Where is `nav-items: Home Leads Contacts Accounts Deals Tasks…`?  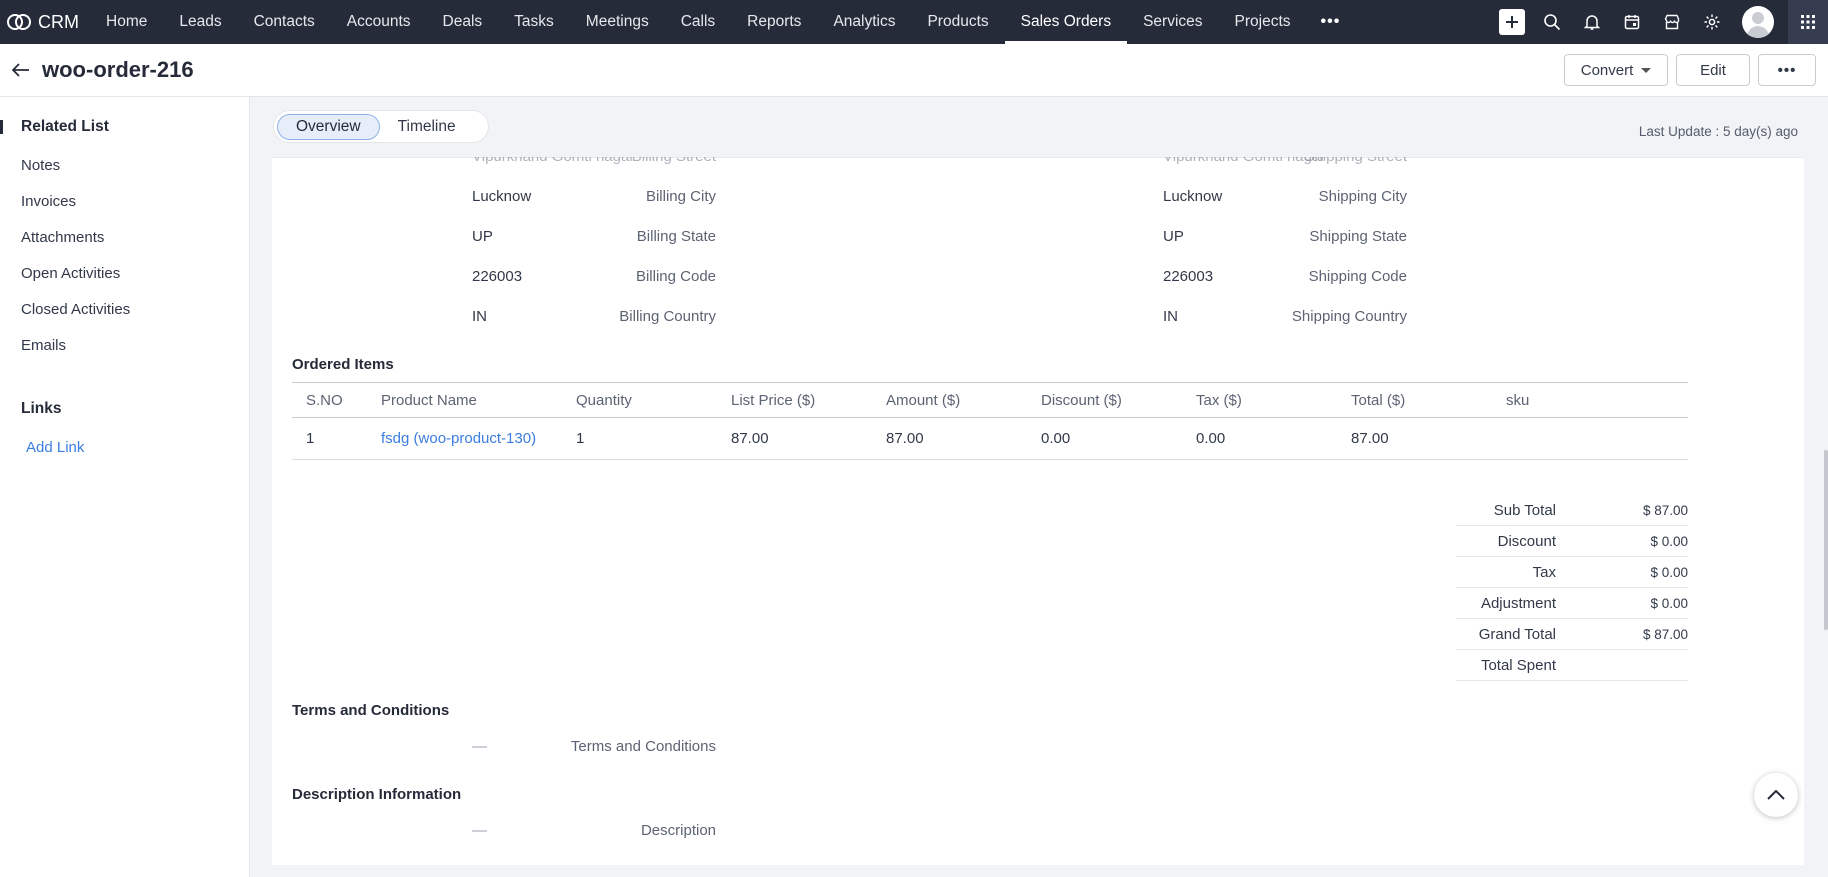
nav-items: Home Leads Contacts Accounts Deals Tasks… is located at coordinates (722, 22).